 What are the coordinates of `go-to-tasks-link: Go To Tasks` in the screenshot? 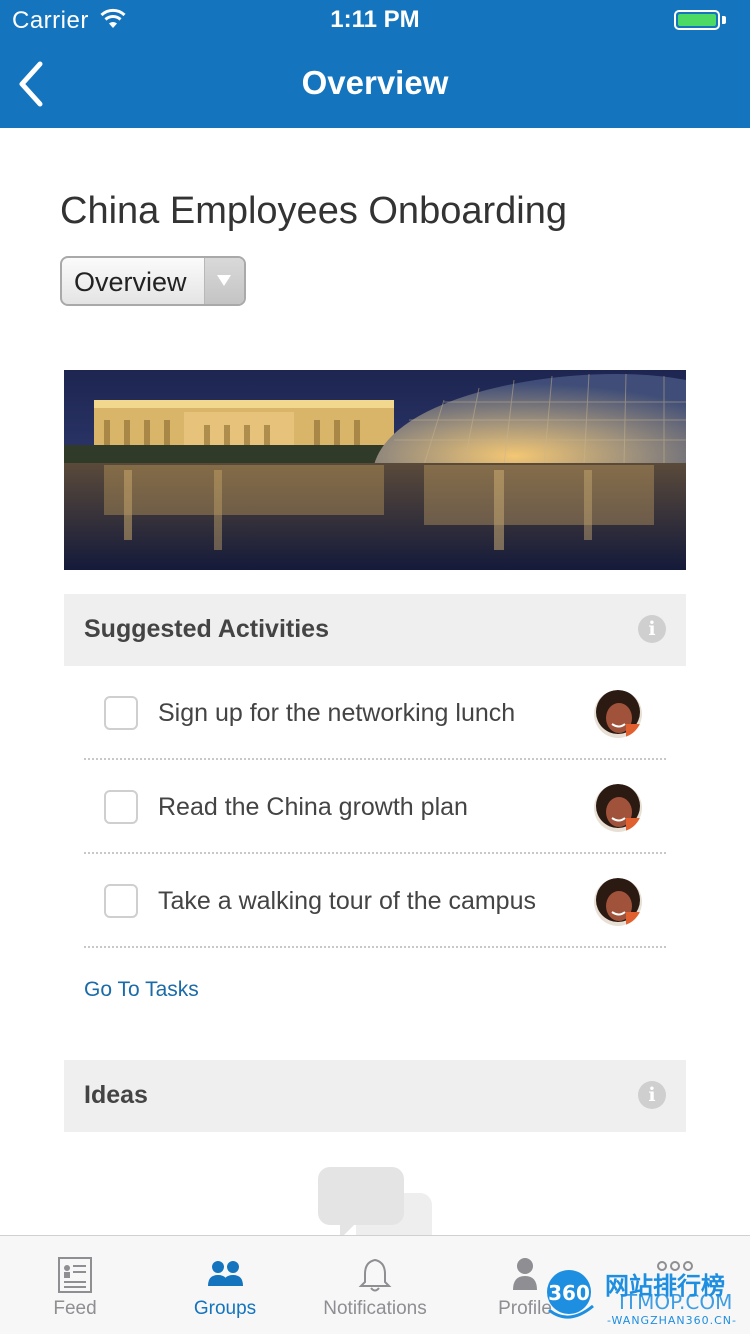 It's located at (141, 990).